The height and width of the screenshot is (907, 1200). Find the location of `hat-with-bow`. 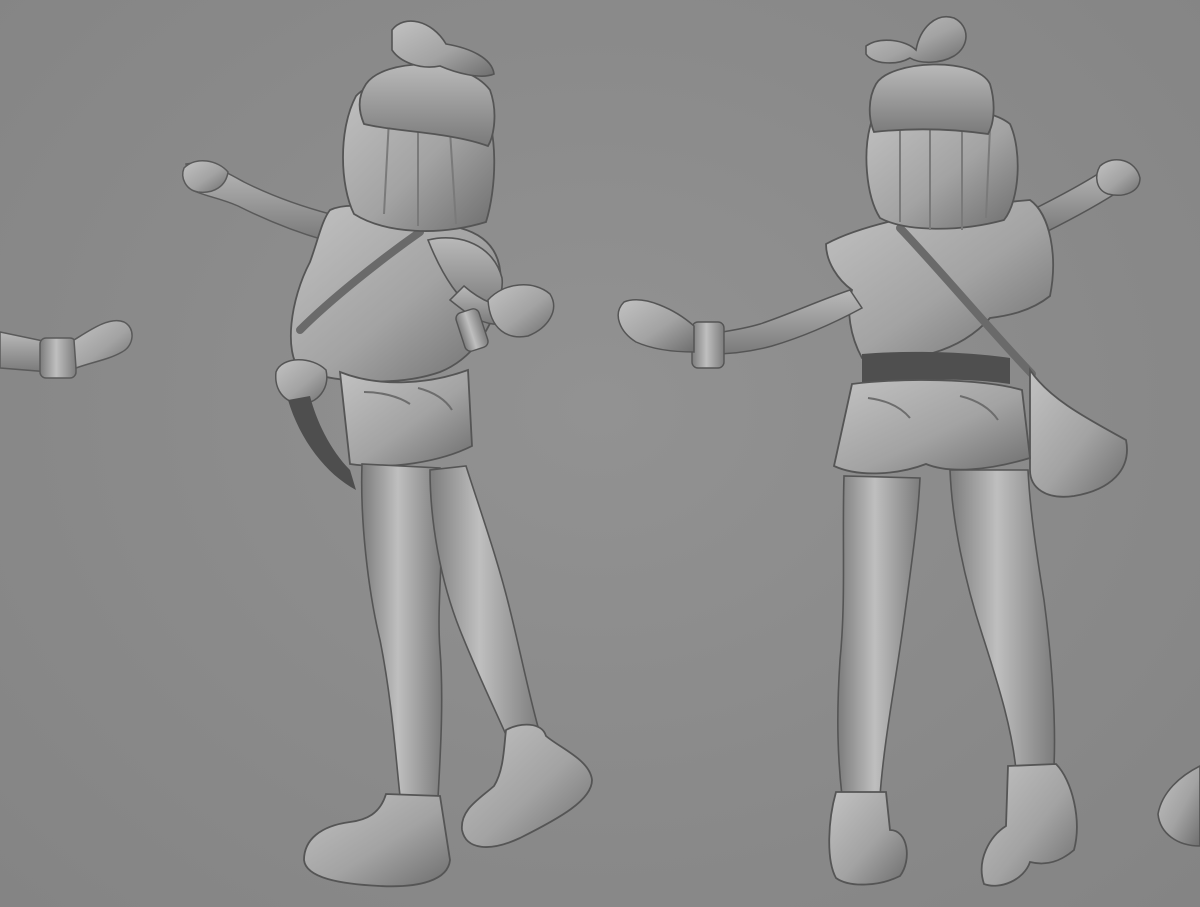

hat-with-bow is located at coordinates (931, 99).